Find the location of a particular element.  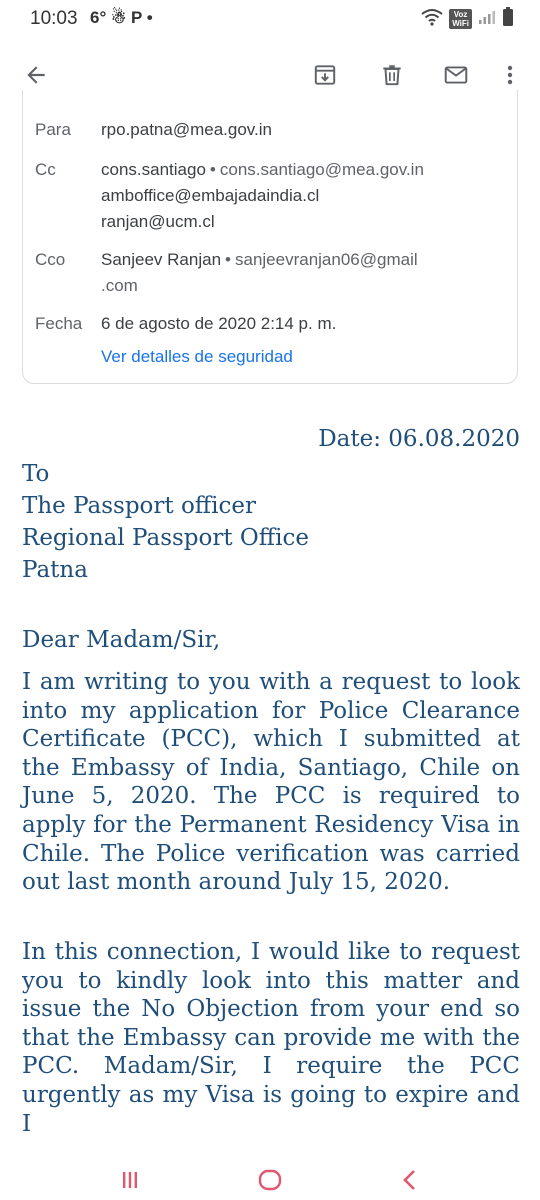

para-value: rpo.patna@mea.gov.in is located at coordinates (186, 129).